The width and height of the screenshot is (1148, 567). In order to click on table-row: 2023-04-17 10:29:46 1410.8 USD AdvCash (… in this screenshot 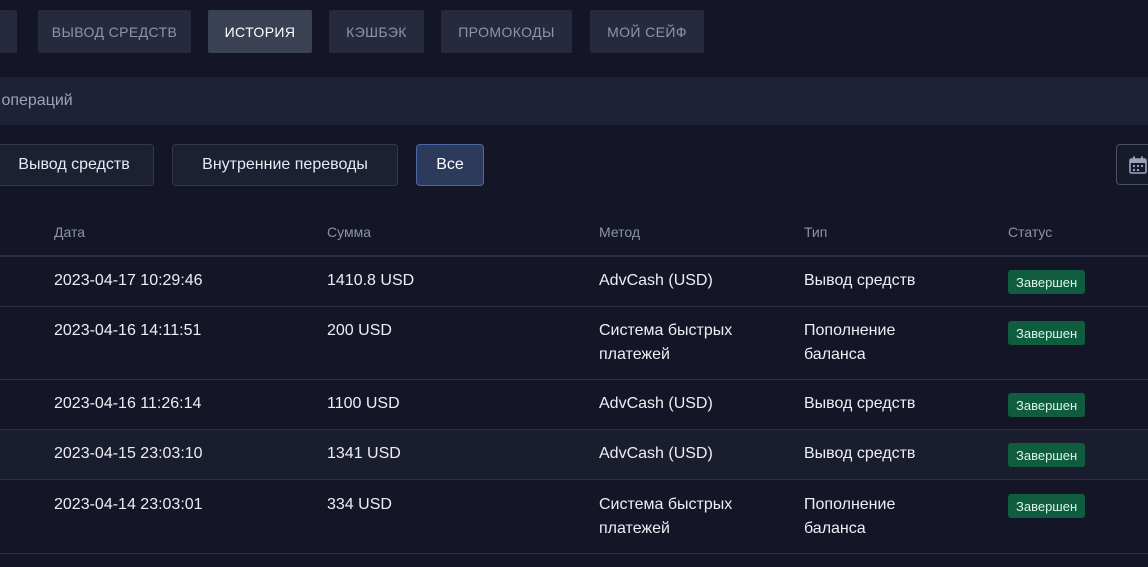, I will do `click(574, 282)`.